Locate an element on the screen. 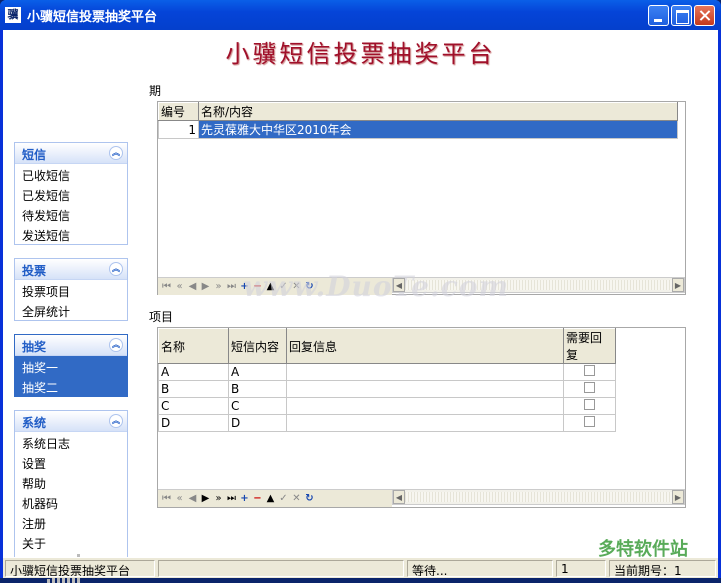 The image size is (721, 583). table-row: DD is located at coordinates (387, 423).